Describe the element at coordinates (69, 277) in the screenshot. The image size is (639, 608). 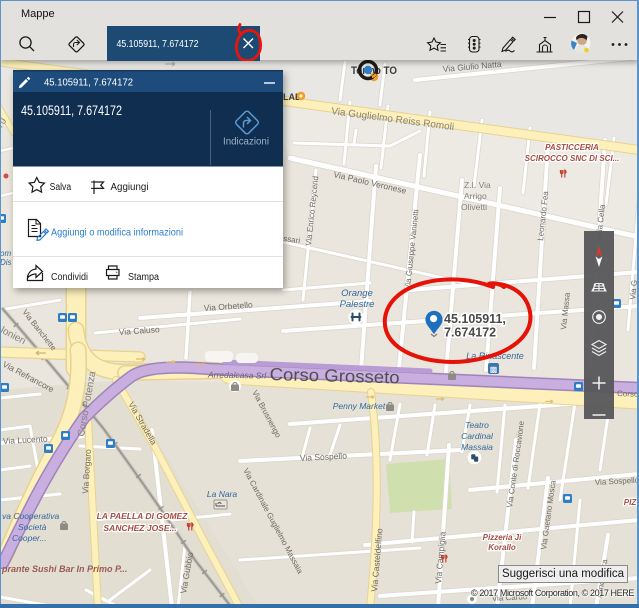
I see `svg-text: Condividi` at that location.